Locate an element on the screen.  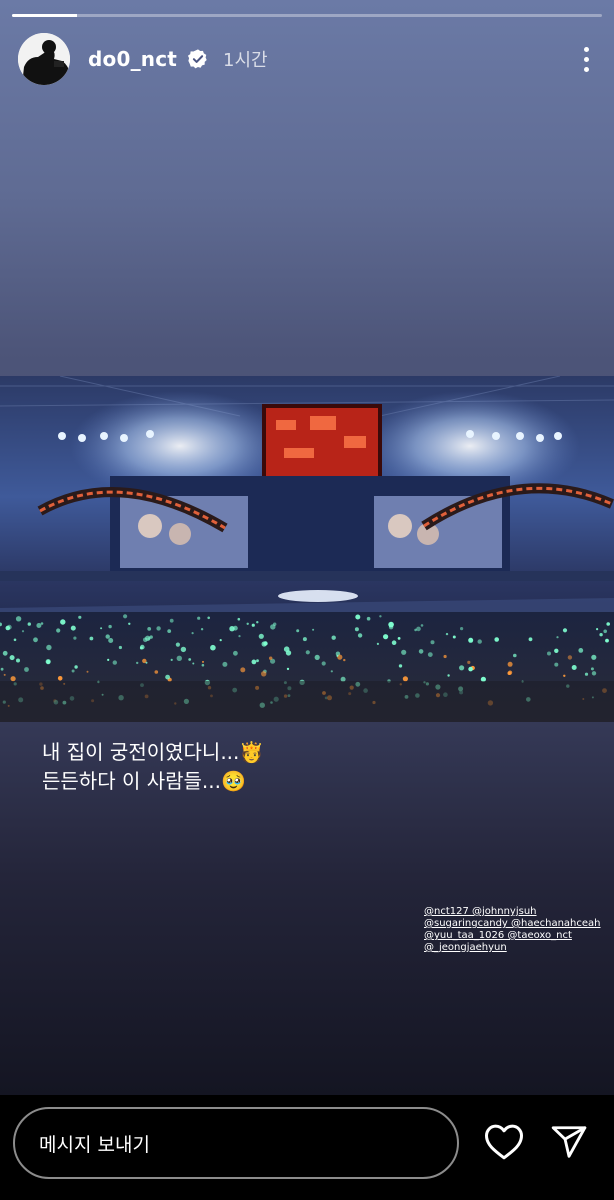
heart-icon is located at coordinates (504, 1142).